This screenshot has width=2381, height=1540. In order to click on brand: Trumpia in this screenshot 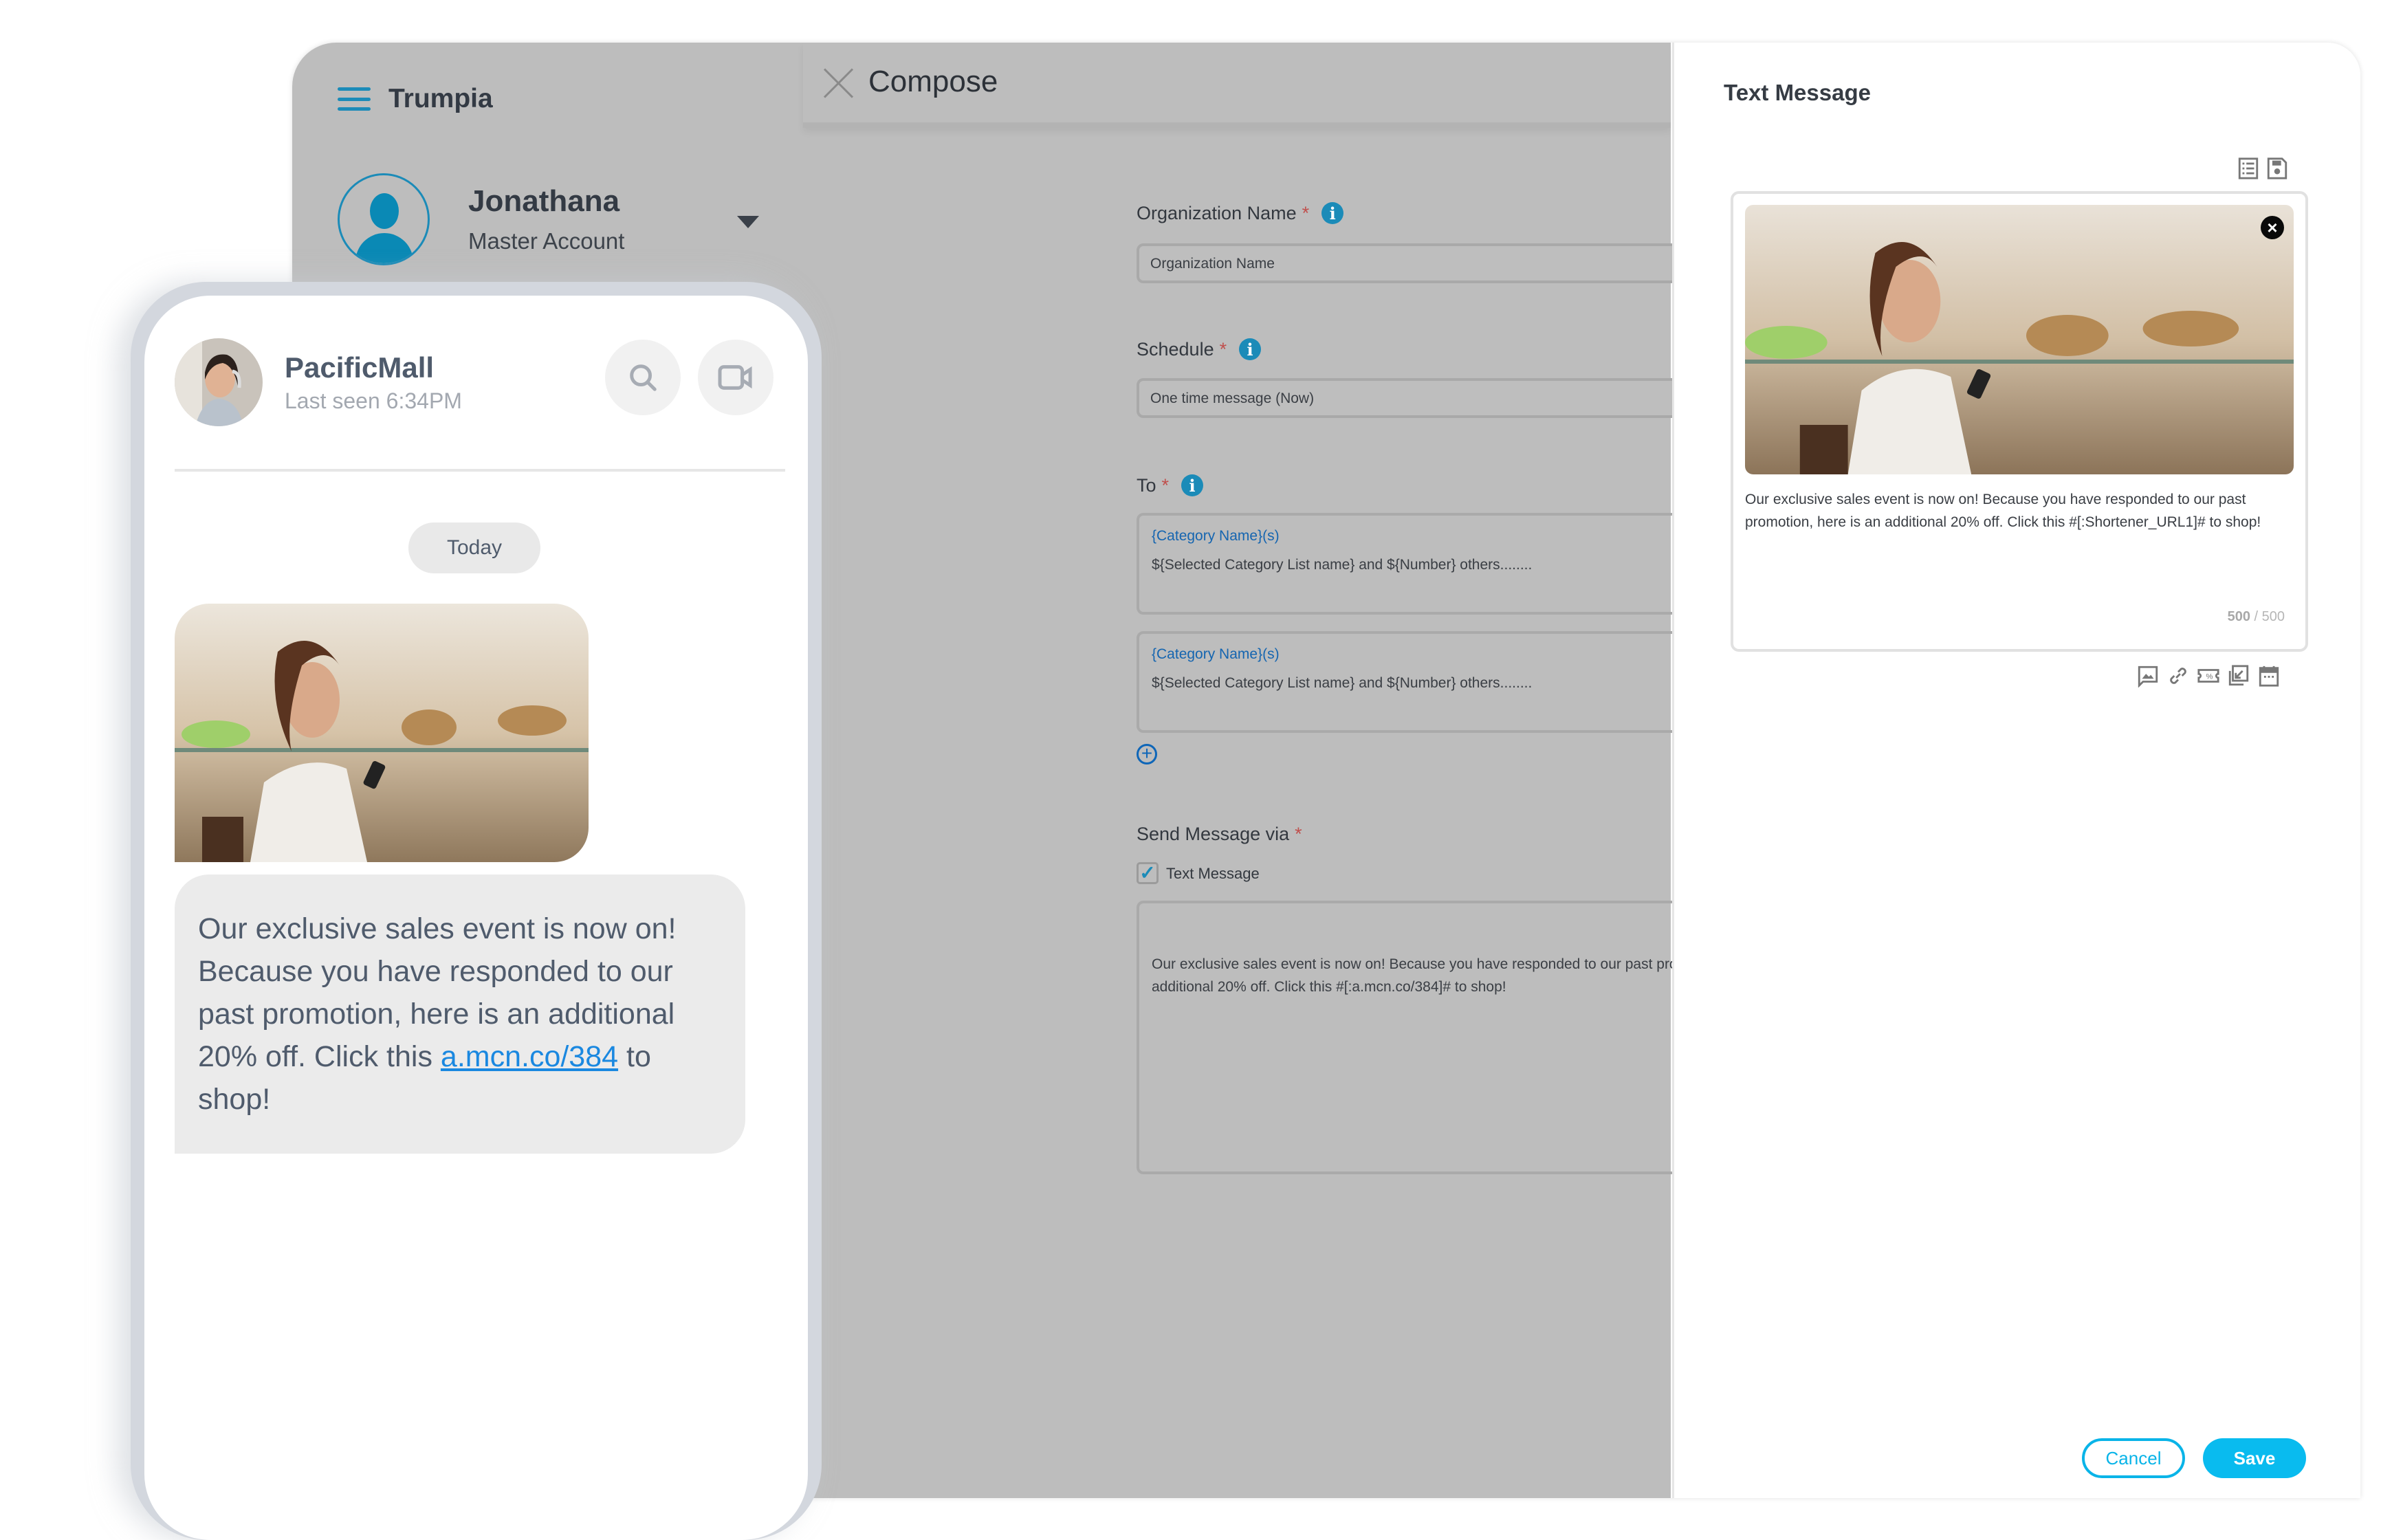, I will do `click(415, 99)`.